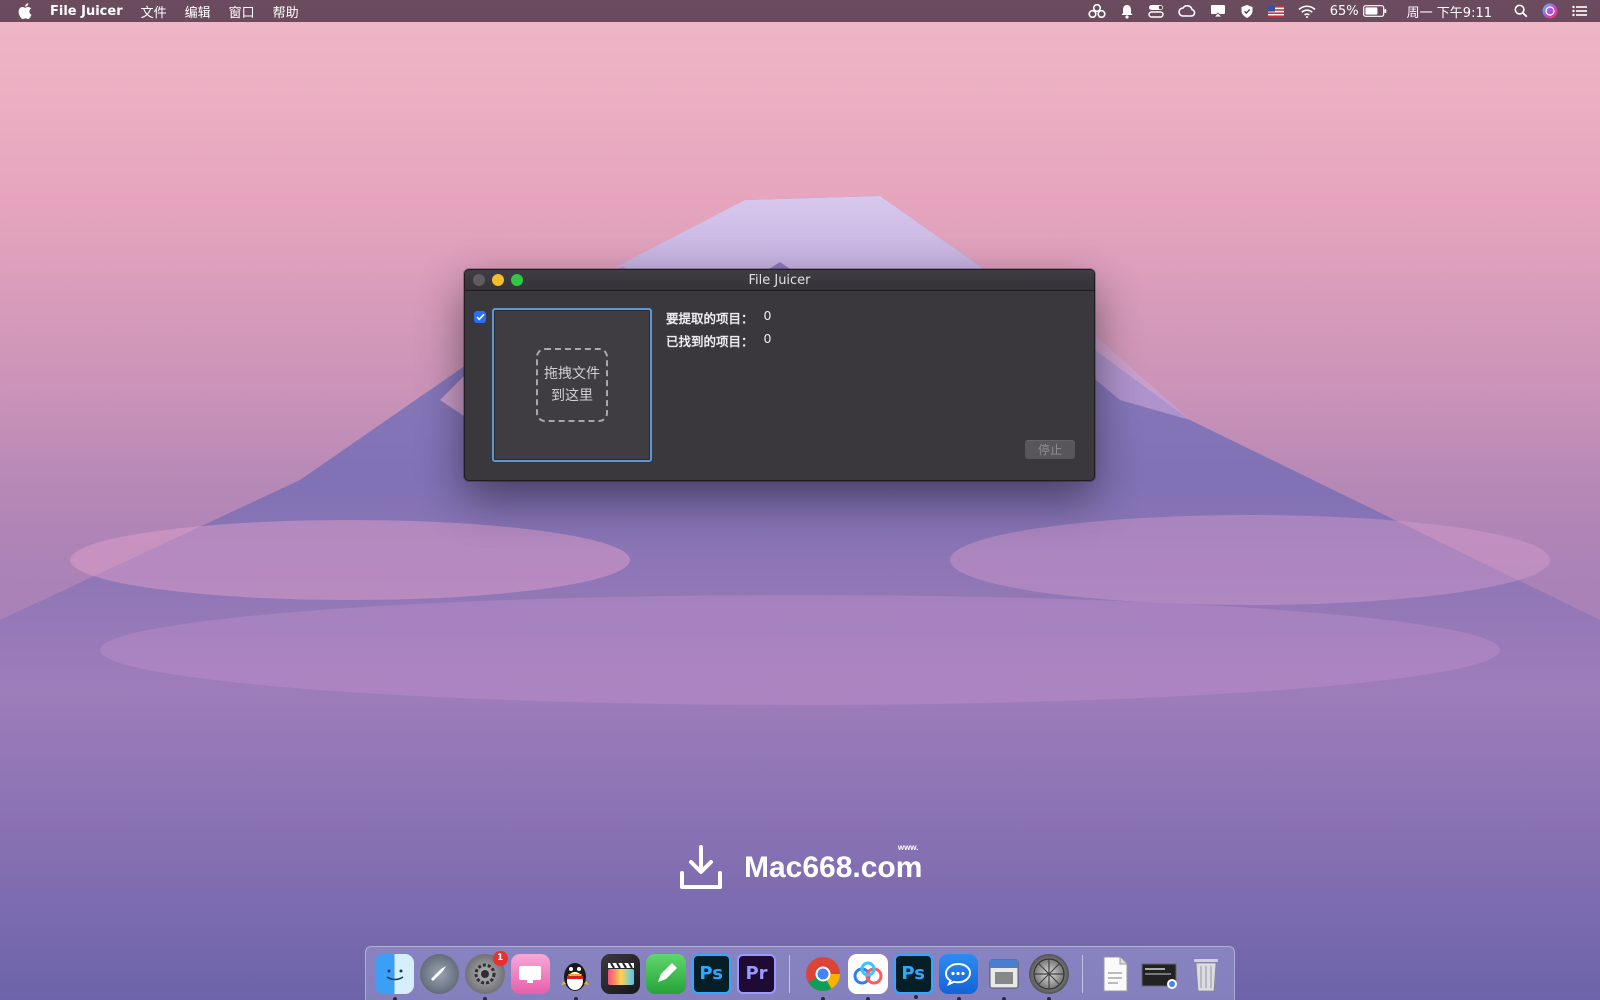  Describe the element at coordinates (572, 374) in the screenshot. I see `drop-zone-label-line1: 拖拽文件` at that location.